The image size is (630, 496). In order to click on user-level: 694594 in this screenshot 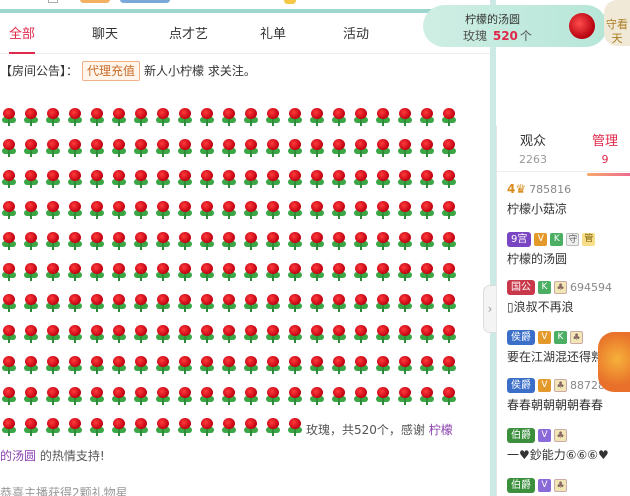, I will do `click(591, 287)`.